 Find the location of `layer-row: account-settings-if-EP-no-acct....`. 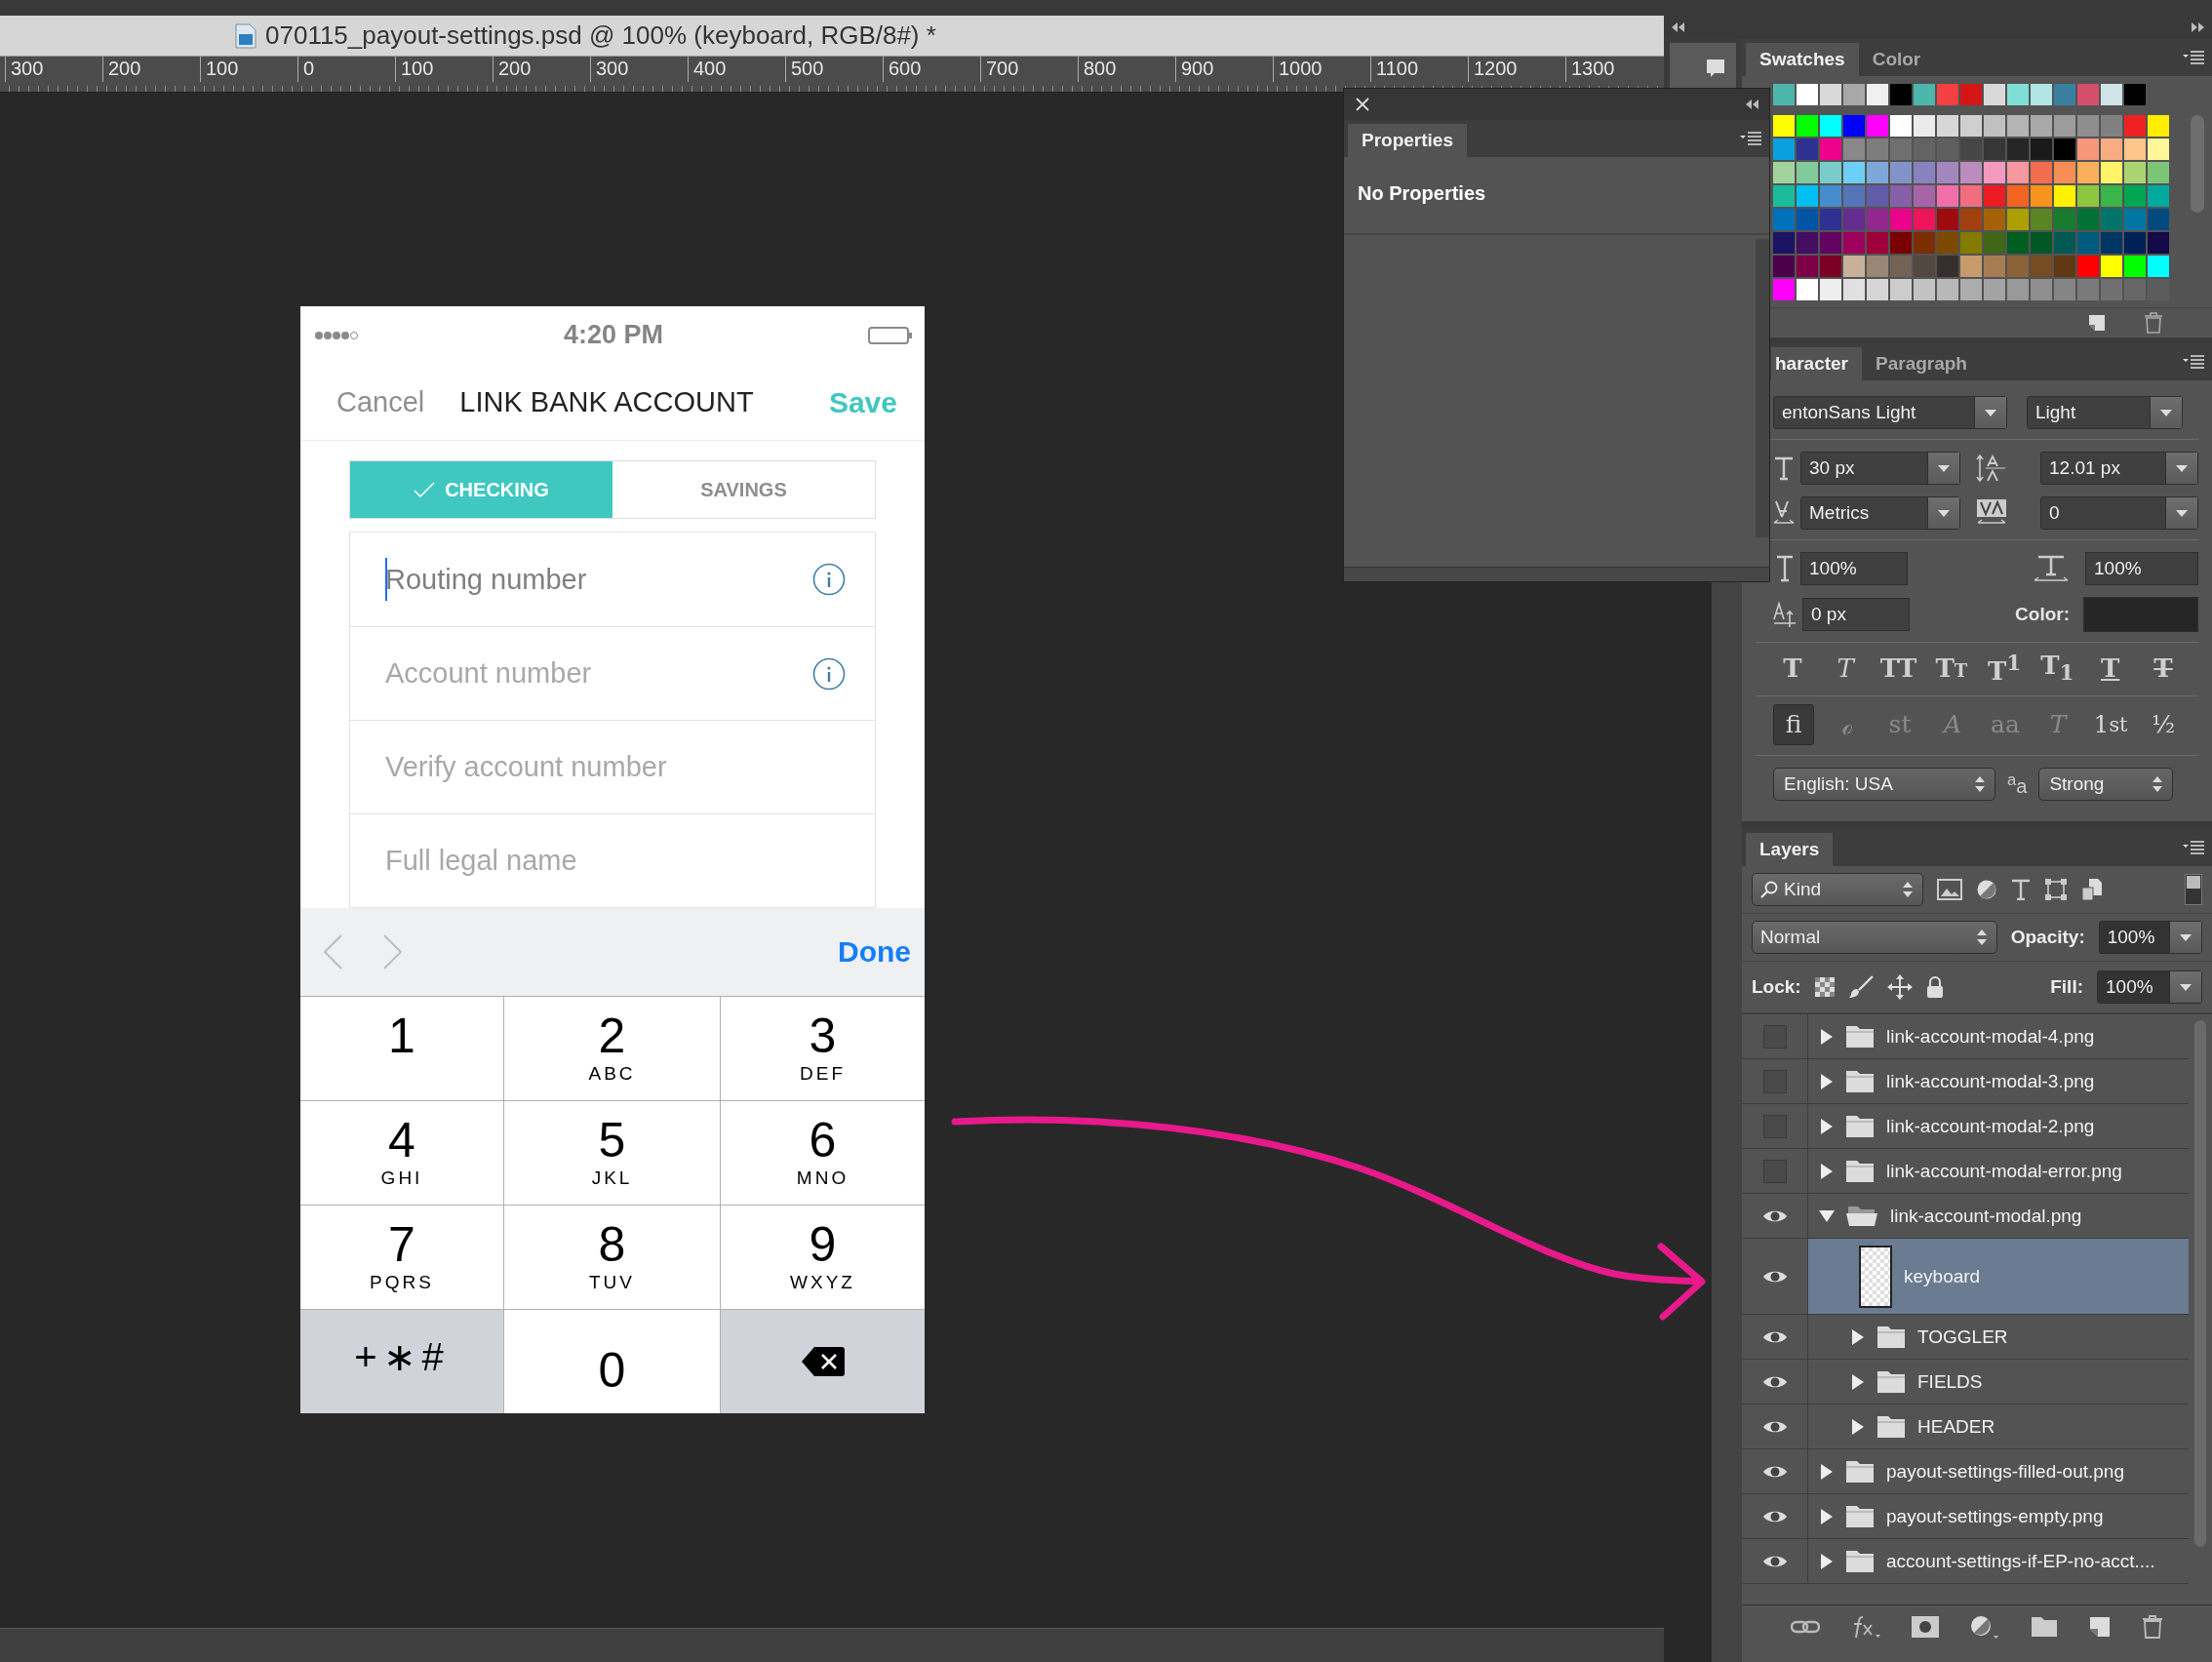

layer-row: account-settings-if-EP-no-acct.... is located at coordinates (1998, 1561).